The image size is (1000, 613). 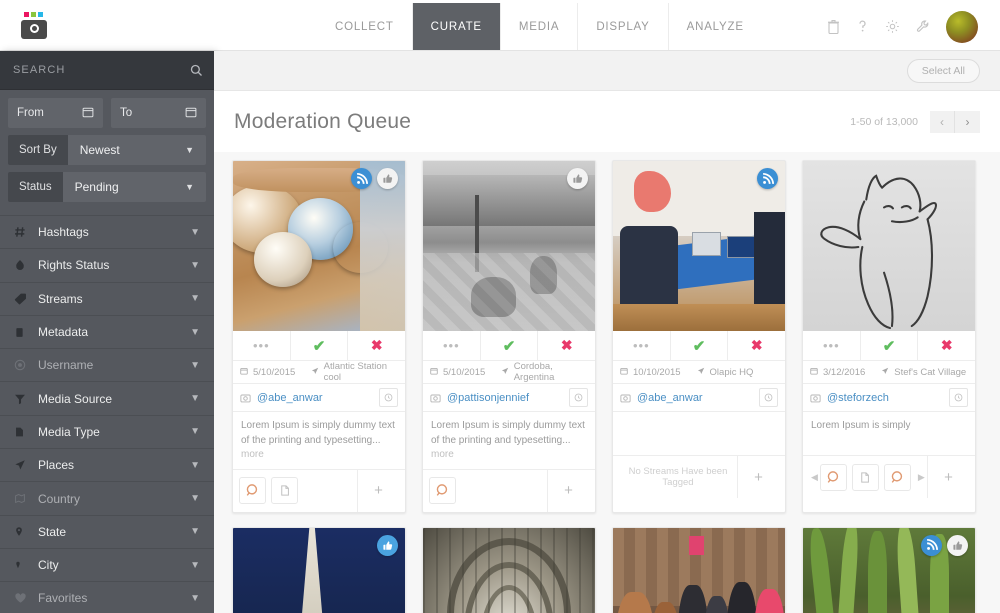 I want to click on card-meta-row: 3/12/2016 Stef's Cat Village, so click(x=889, y=372).